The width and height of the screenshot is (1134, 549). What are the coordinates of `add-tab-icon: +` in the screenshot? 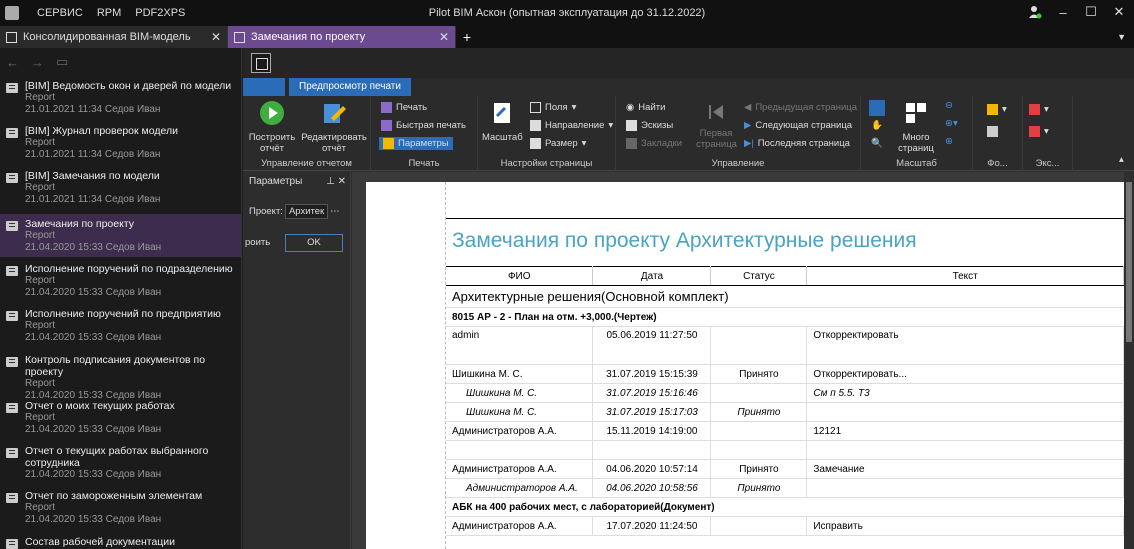 It's located at (467, 37).